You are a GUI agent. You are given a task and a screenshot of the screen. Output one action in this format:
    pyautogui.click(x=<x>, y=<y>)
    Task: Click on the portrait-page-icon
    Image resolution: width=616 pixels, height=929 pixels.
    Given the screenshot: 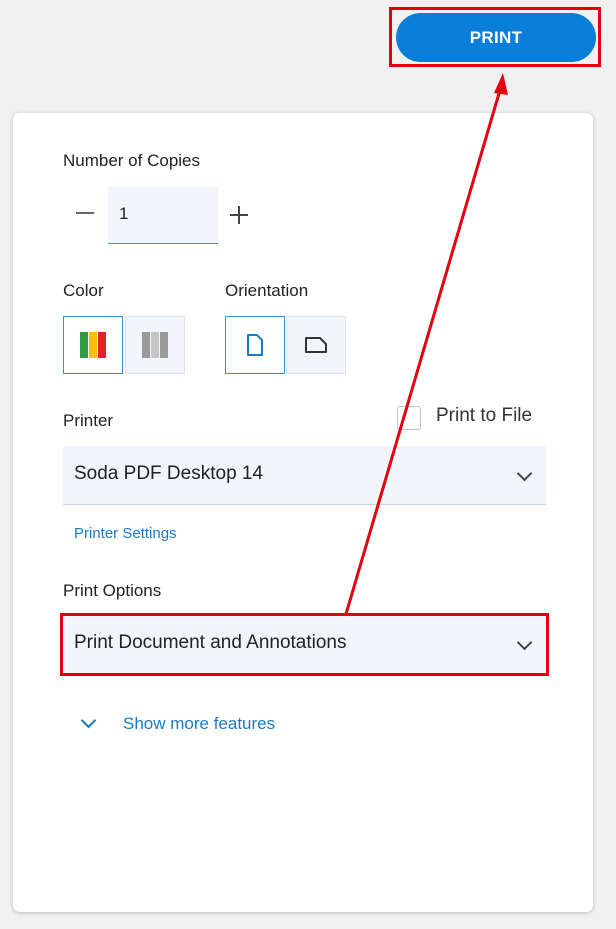 What is the action you would take?
    pyautogui.click(x=255, y=345)
    